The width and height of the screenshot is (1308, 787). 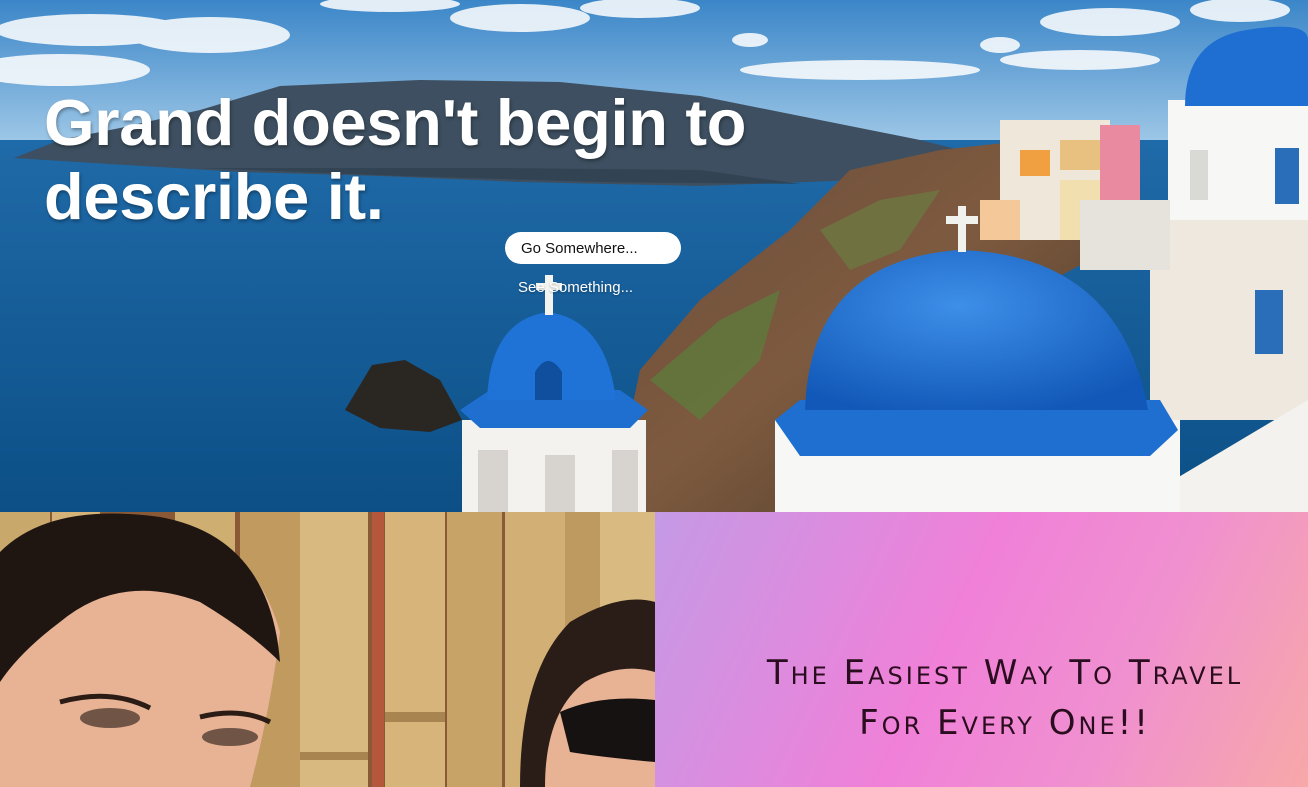 What do you see at coordinates (395, 159) in the screenshot?
I see `hero-title: Grand doesn't begin to describe it.` at bounding box center [395, 159].